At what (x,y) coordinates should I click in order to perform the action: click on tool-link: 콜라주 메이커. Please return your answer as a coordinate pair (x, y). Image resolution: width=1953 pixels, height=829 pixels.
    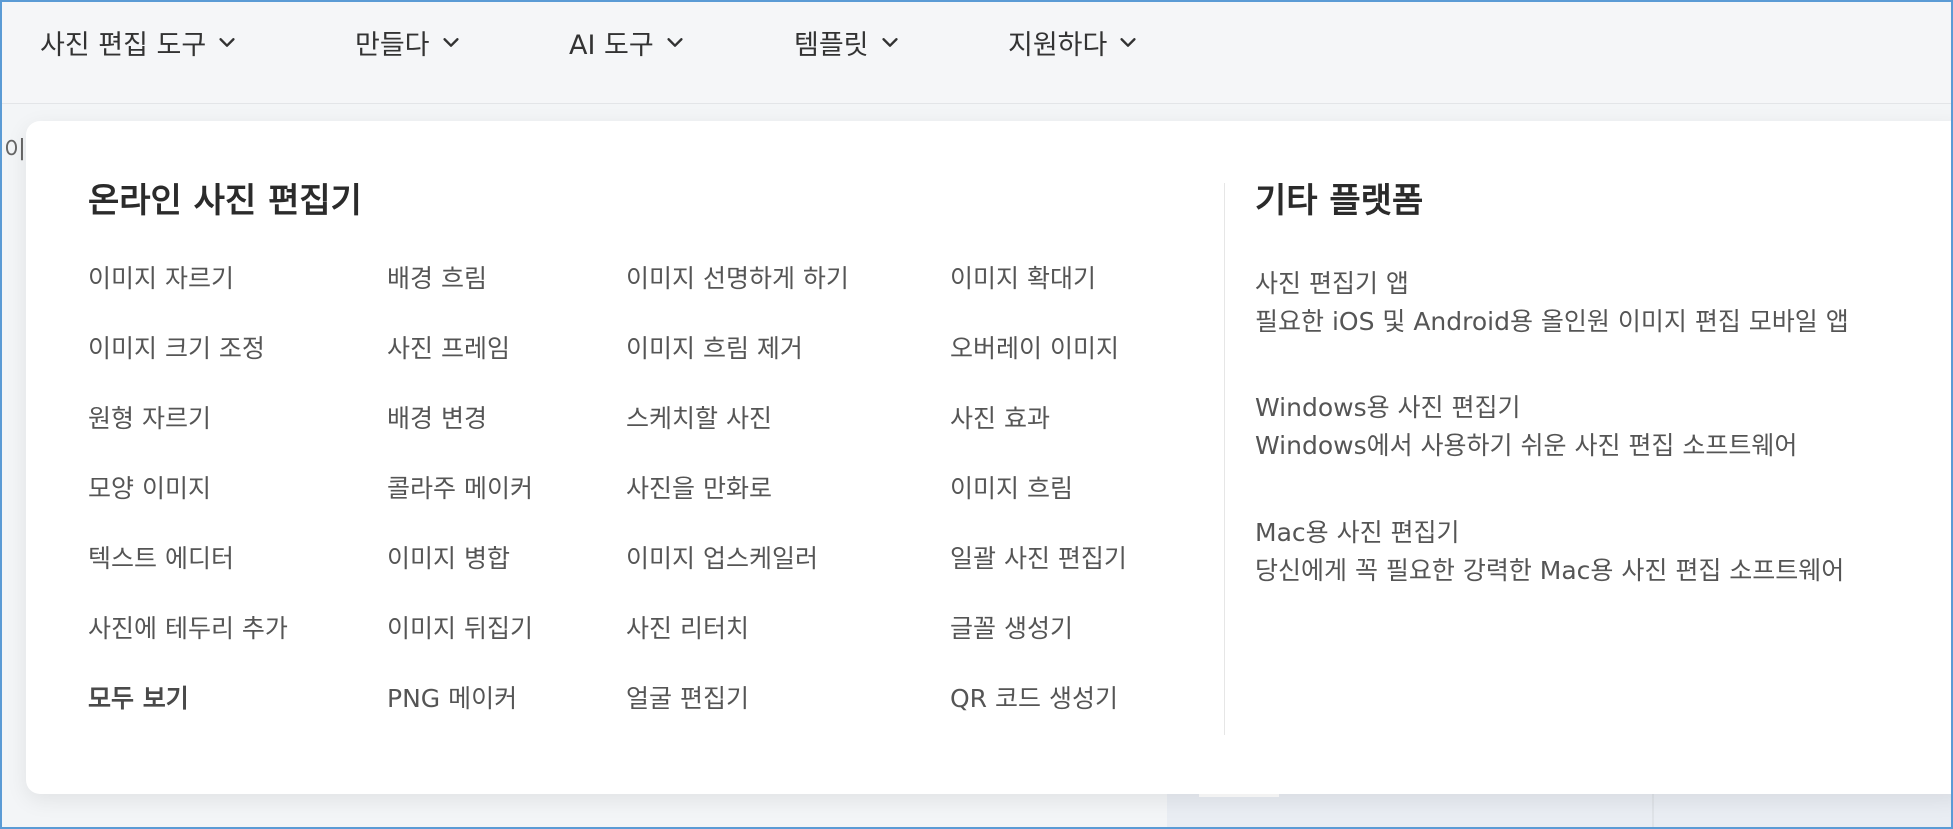
    Looking at the image, I should click on (460, 487).